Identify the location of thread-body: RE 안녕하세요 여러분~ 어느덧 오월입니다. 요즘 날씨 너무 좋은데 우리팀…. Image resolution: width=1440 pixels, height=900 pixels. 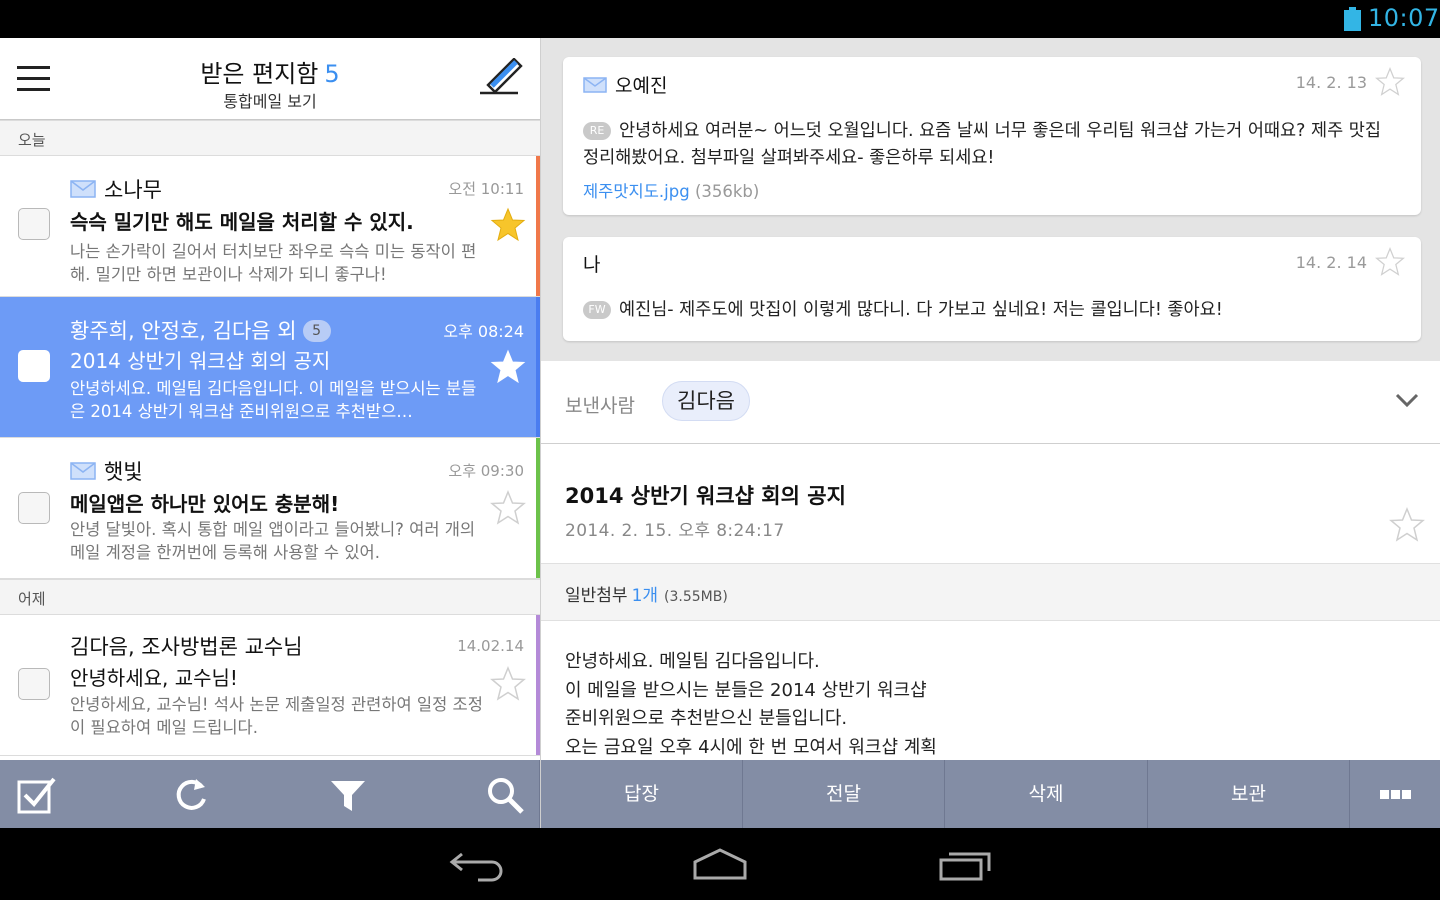
(982, 144).